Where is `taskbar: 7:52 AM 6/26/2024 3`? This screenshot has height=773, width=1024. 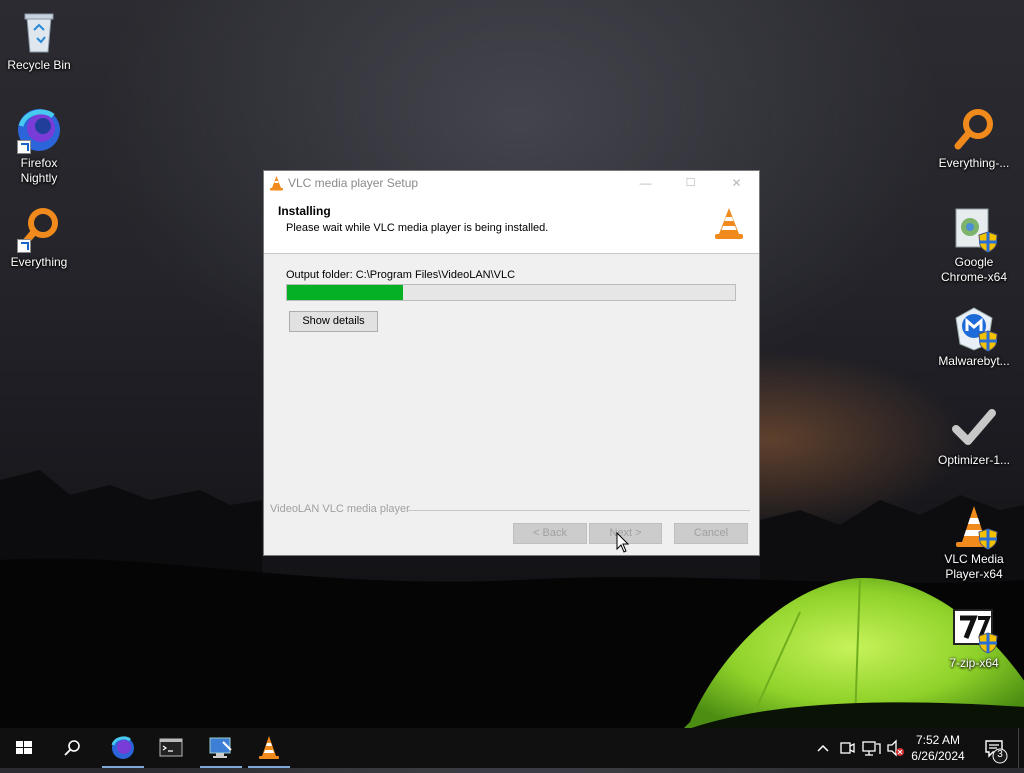 taskbar: 7:52 AM 6/26/2024 3 is located at coordinates (512, 748).